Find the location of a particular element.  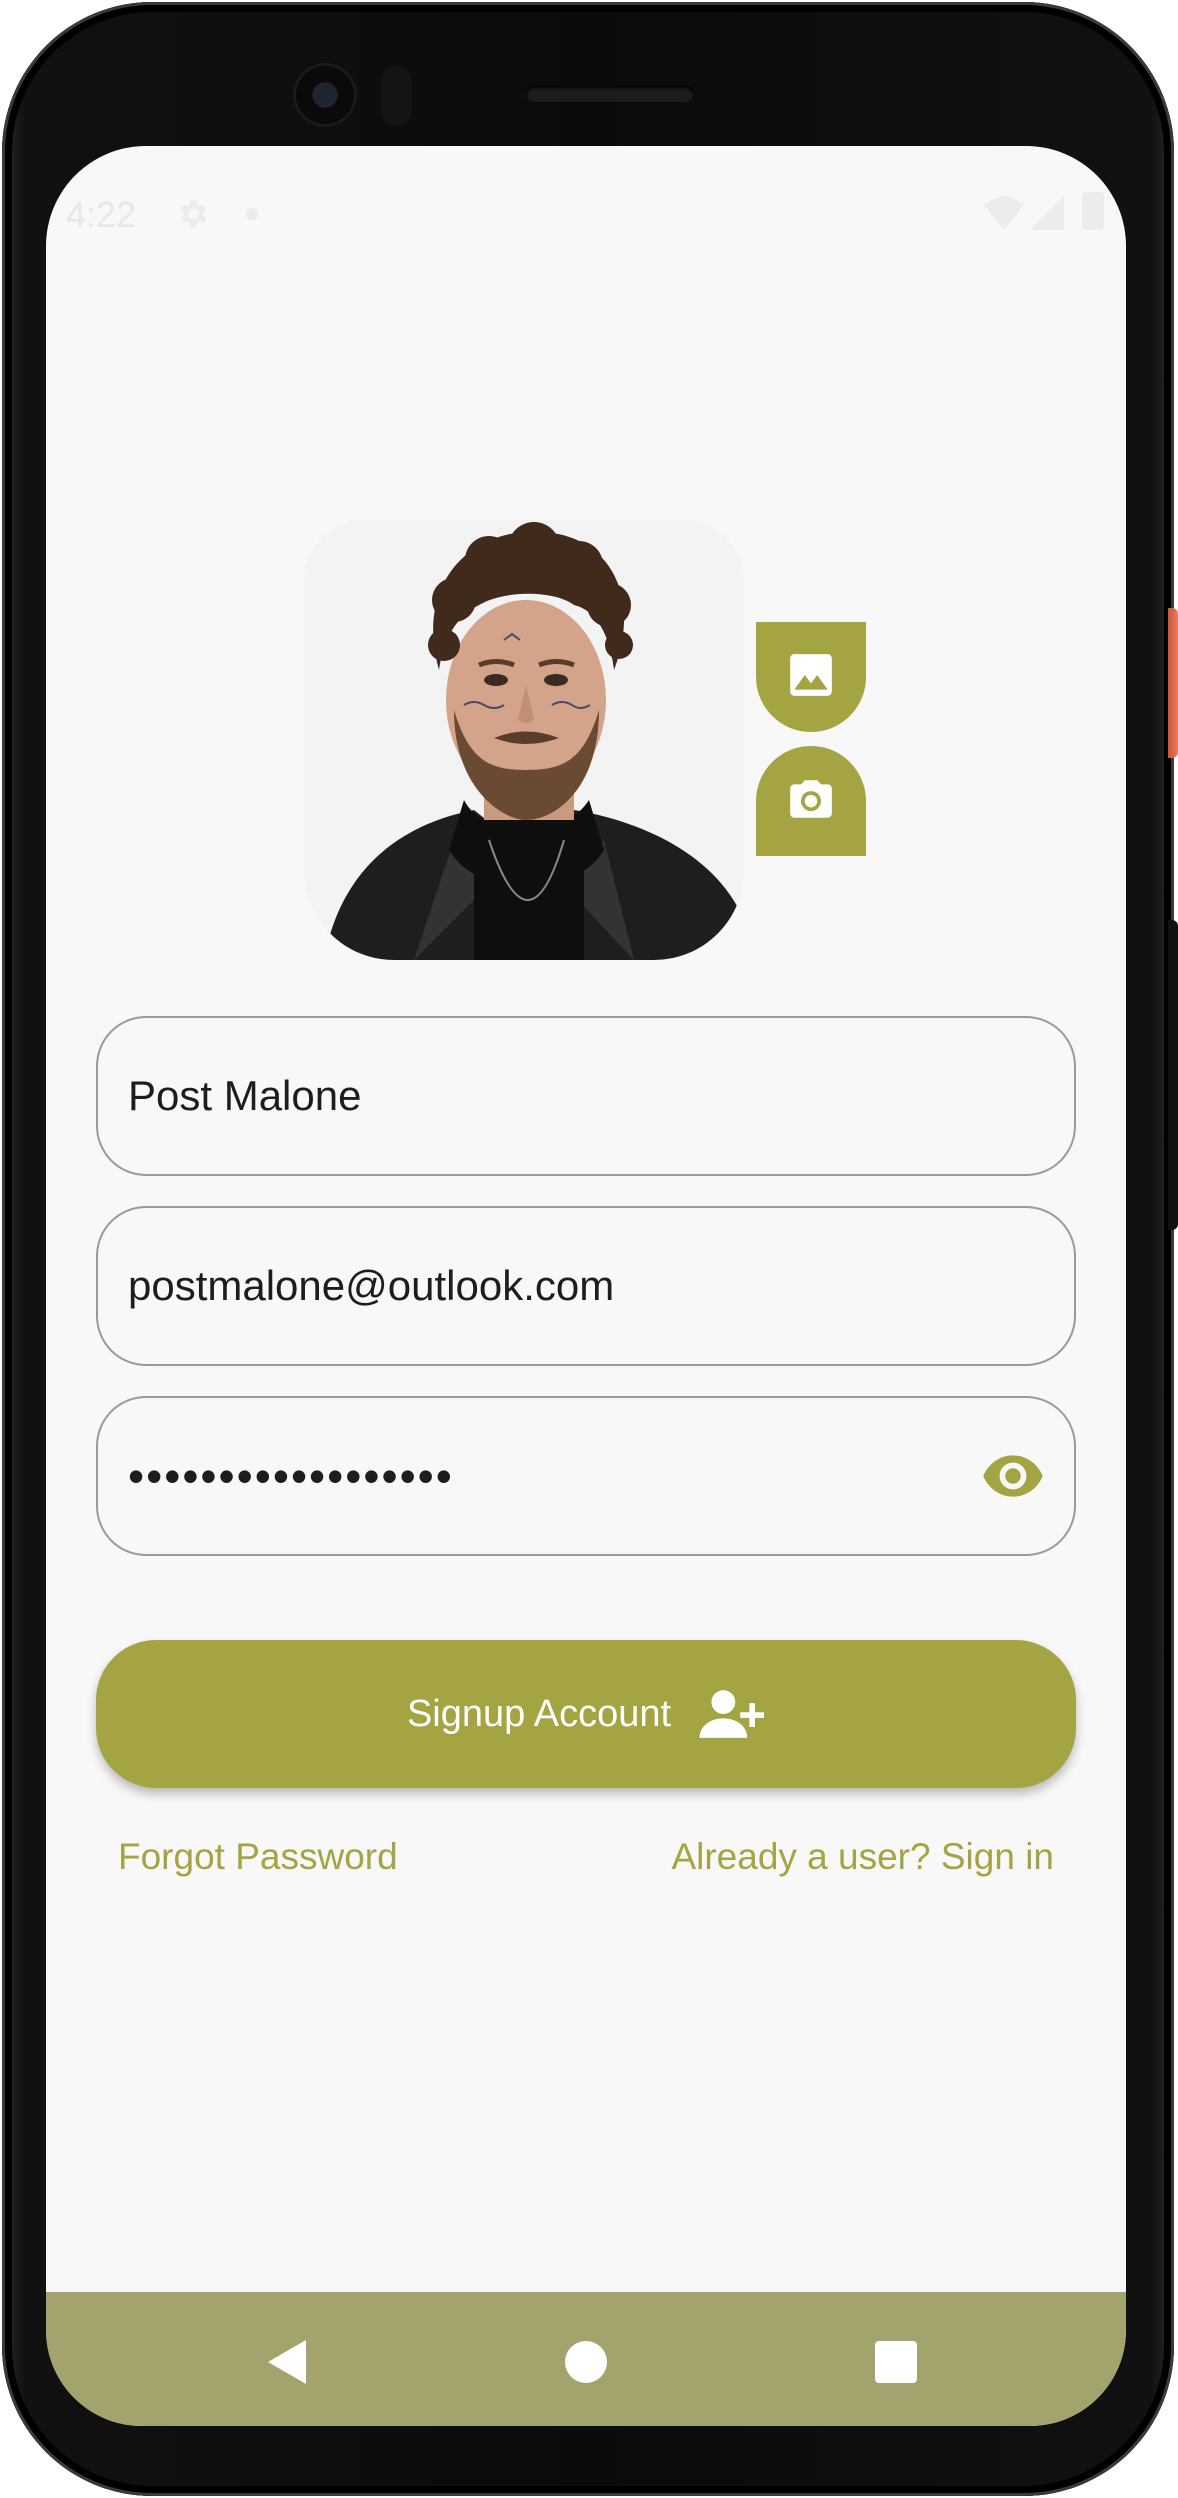

camera-button is located at coordinates (811, 801).